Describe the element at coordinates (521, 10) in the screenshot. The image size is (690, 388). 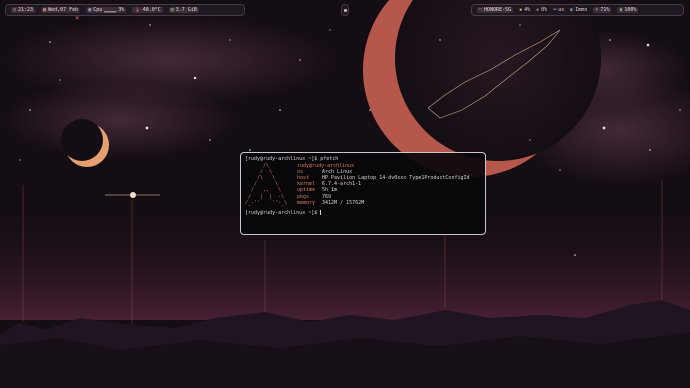
I see `cpu-small-icon: ▪` at that location.